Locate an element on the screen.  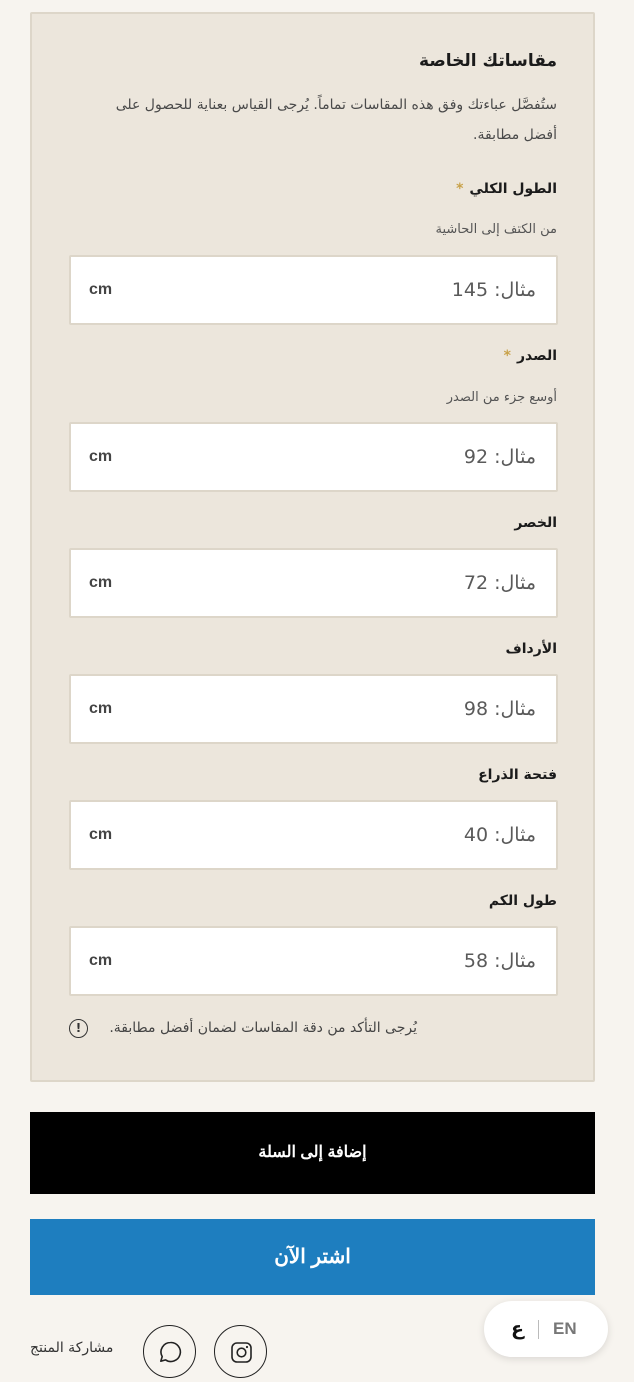
whatsapp-icon is located at coordinates (171, 1352).